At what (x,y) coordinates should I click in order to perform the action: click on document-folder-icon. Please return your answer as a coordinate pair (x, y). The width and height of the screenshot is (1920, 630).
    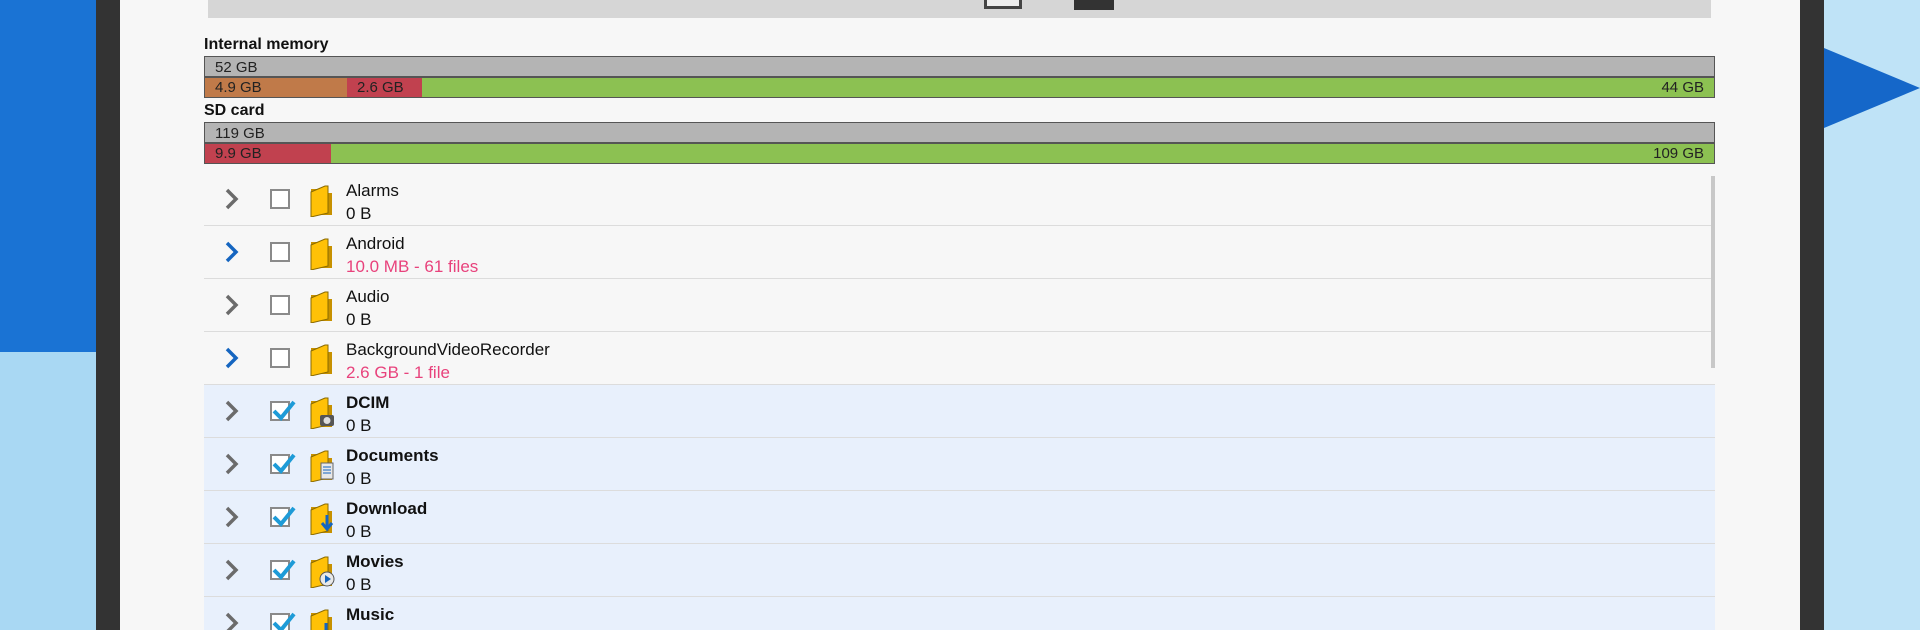
    Looking at the image, I should click on (322, 465).